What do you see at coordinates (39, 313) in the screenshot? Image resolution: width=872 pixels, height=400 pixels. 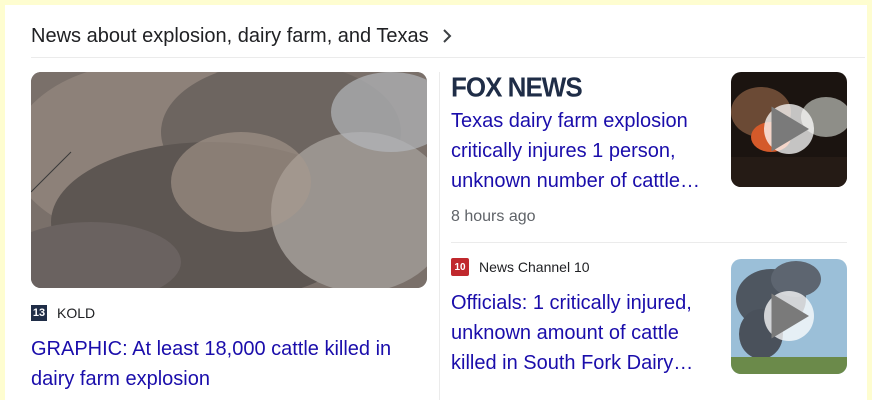 I see `kold-logo: 13` at bounding box center [39, 313].